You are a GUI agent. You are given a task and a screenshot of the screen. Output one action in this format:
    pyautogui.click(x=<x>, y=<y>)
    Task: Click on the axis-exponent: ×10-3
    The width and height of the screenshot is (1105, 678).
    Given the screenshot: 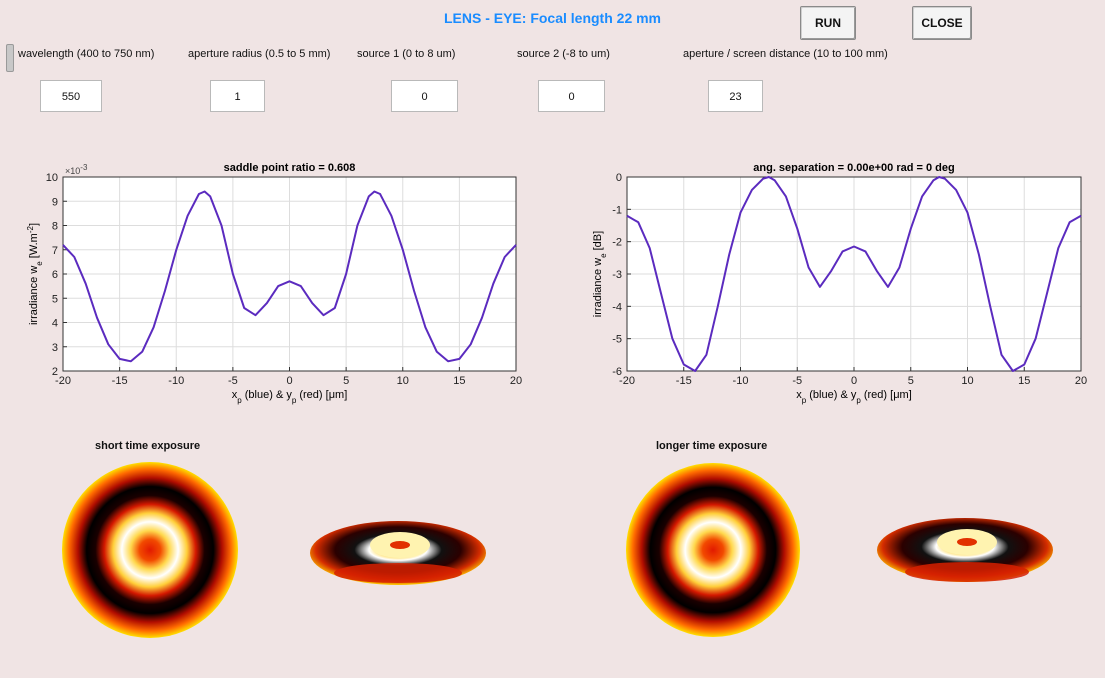 What is the action you would take?
    pyautogui.click(x=76, y=170)
    